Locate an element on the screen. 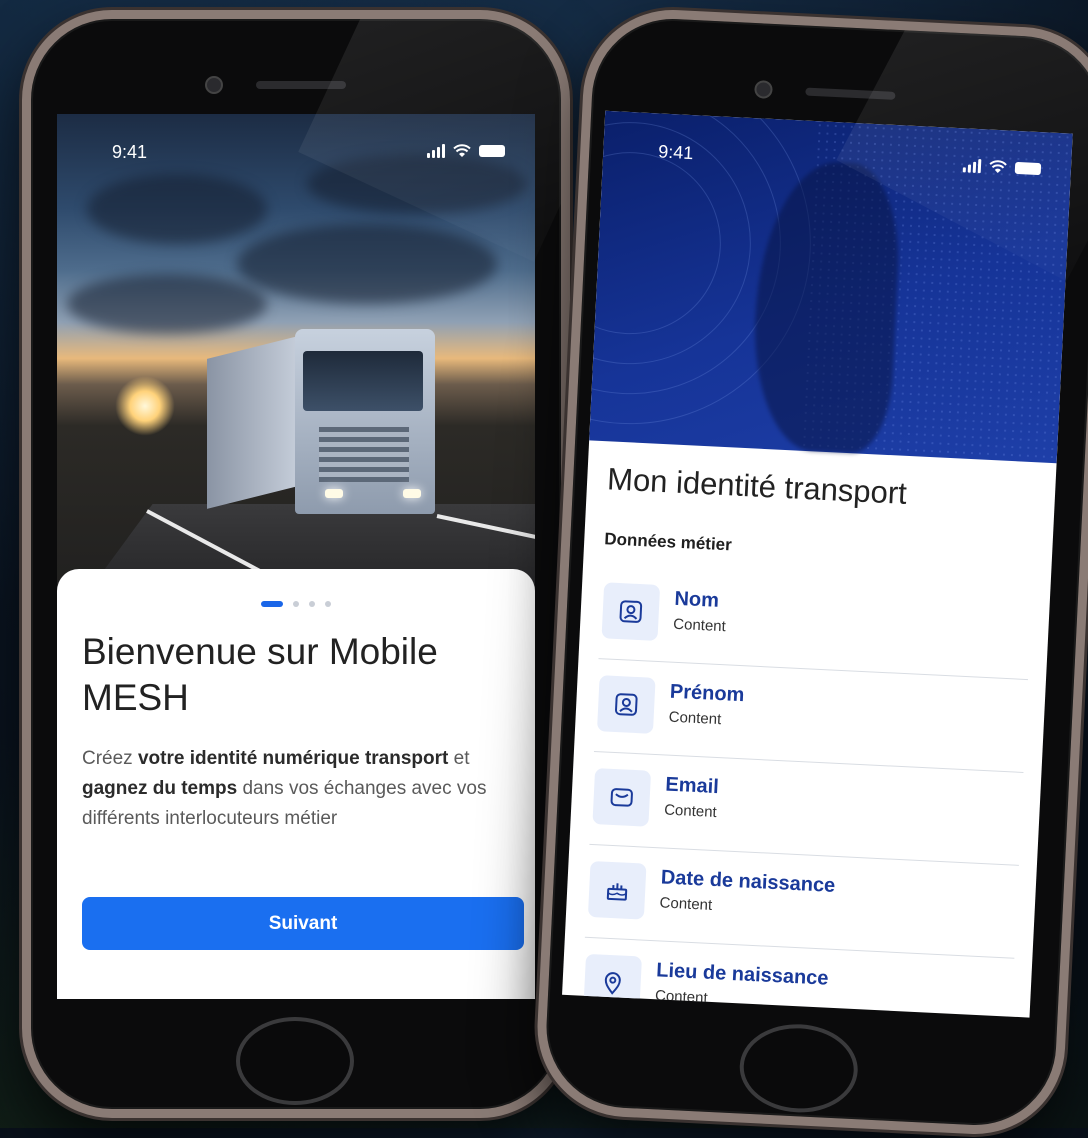 This screenshot has height=1138, width=1088. desc-text: Créez is located at coordinates (110, 758).